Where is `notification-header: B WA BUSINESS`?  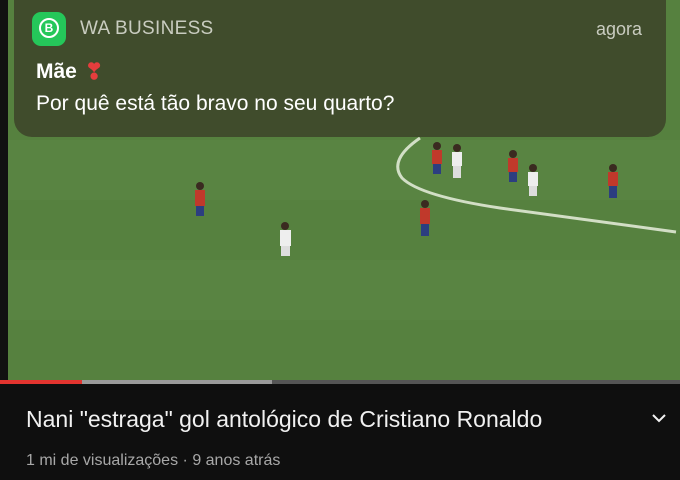 notification-header: B WA BUSINESS is located at coordinates (123, 29).